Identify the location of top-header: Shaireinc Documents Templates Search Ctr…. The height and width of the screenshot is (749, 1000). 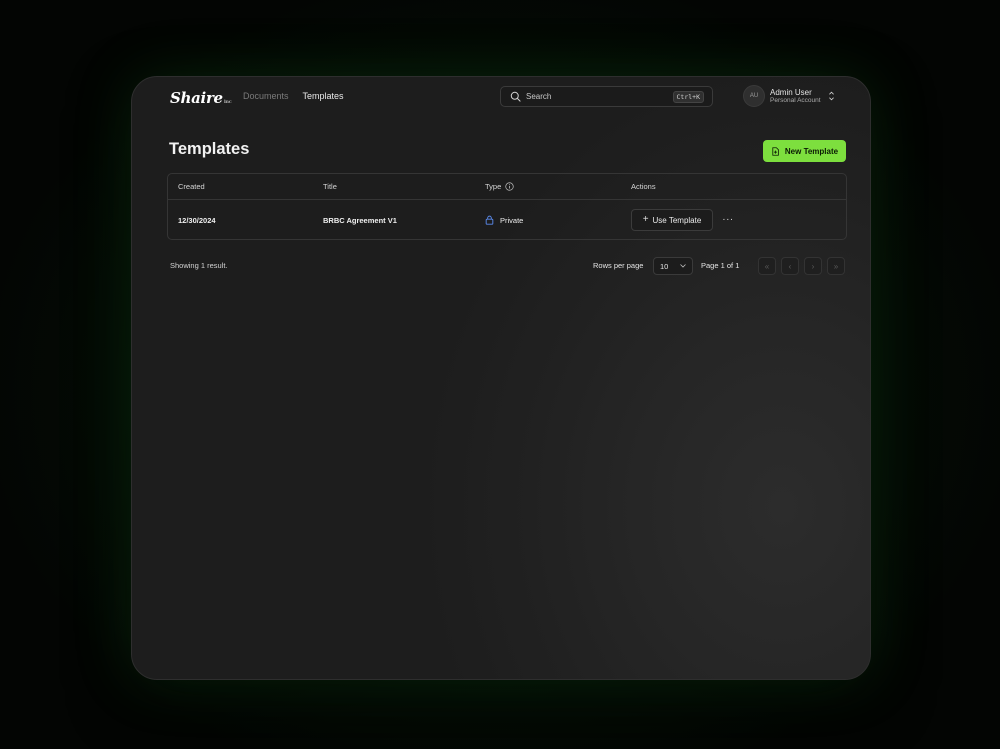
(501, 98).